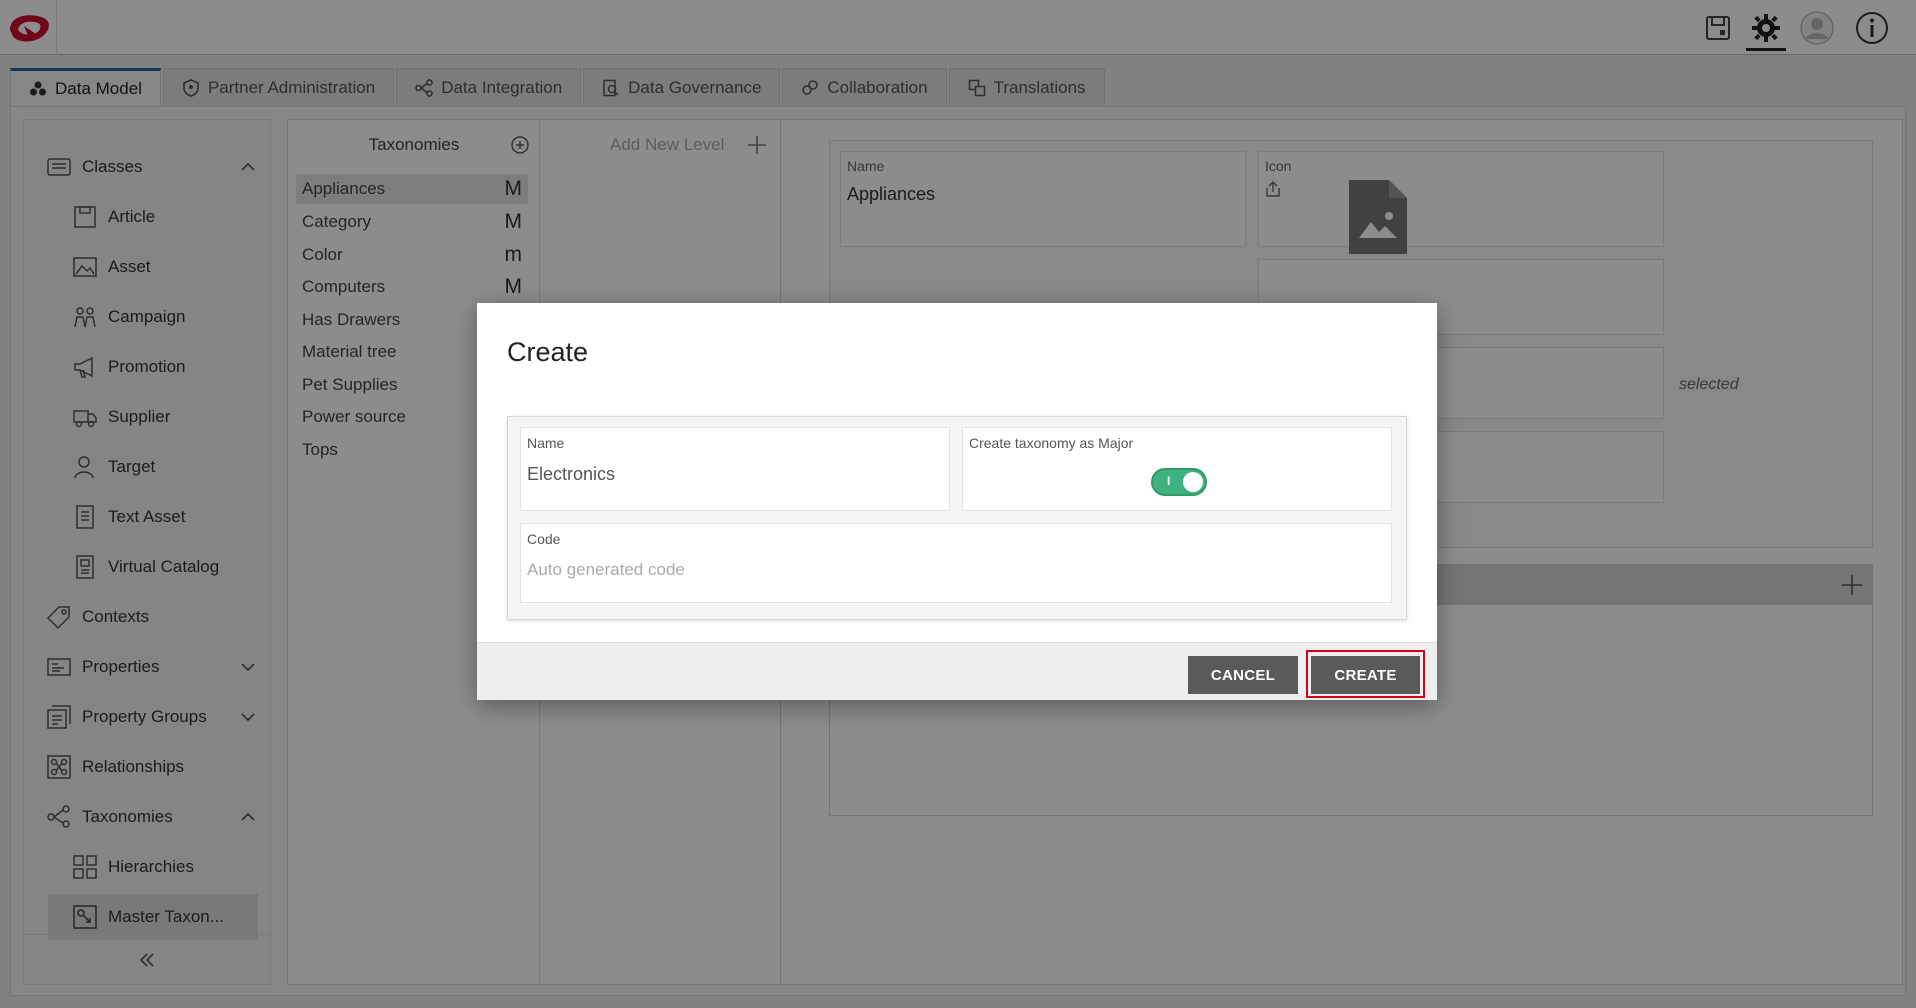 This screenshot has height=1008, width=1916. I want to click on dialog-title: Create, so click(548, 352).